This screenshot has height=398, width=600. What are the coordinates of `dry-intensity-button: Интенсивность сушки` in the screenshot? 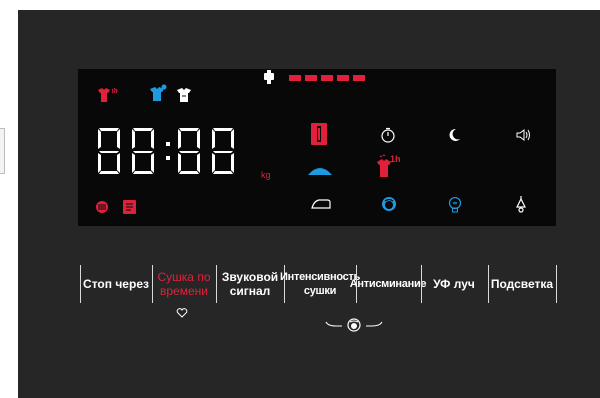 It's located at (320, 284).